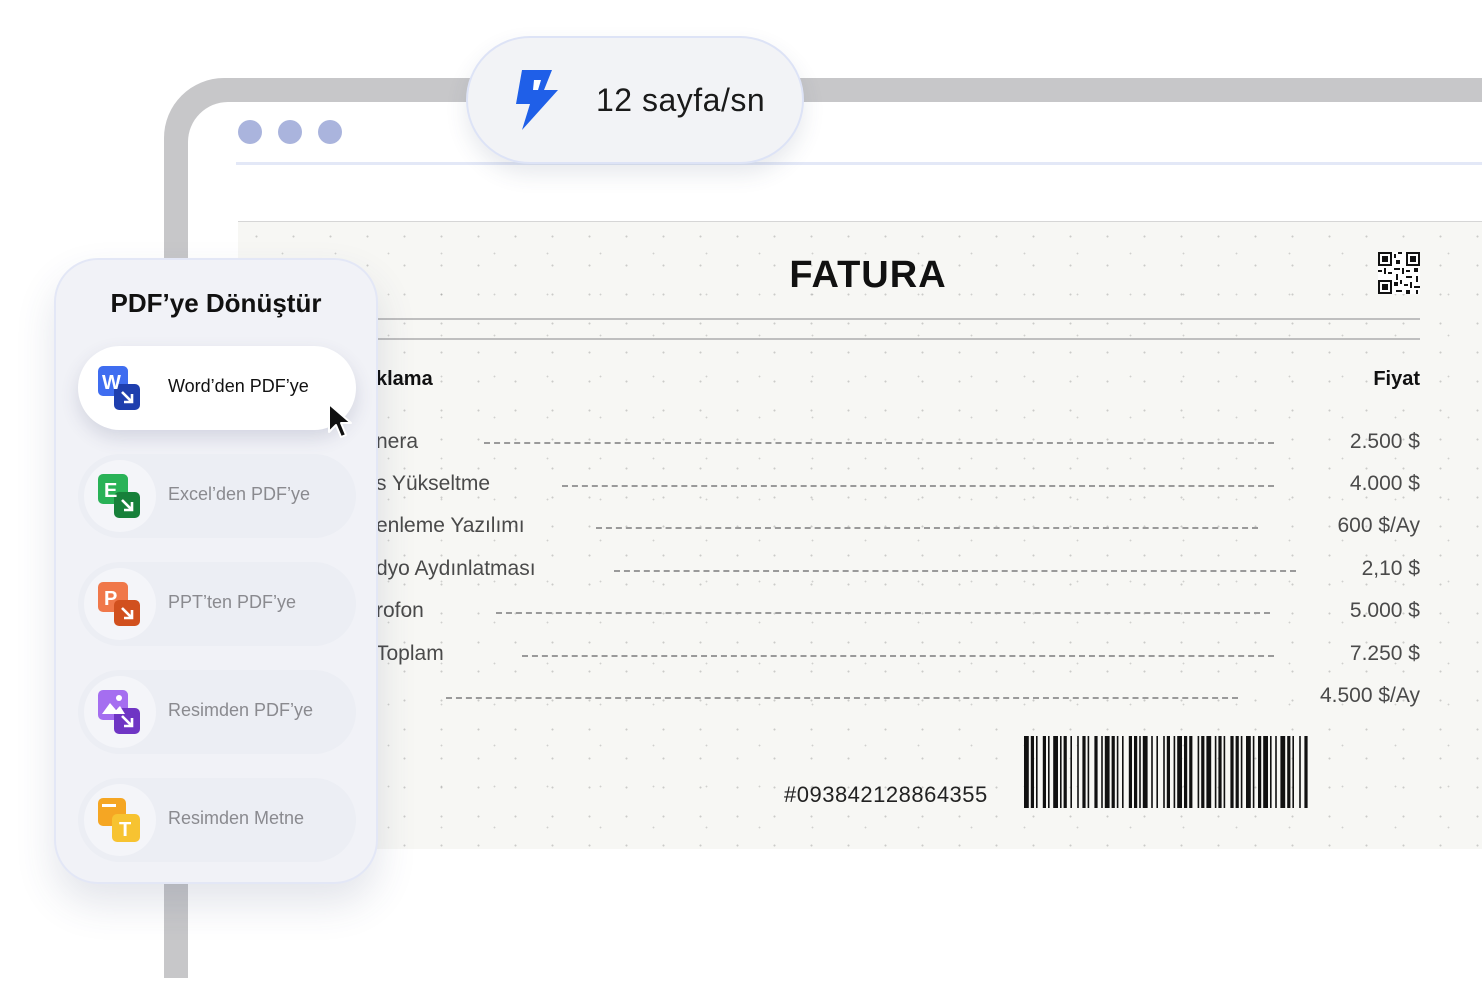  What do you see at coordinates (1384, 653) in the screenshot?
I see `invoice-row-price: 7.250 $` at bounding box center [1384, 653].